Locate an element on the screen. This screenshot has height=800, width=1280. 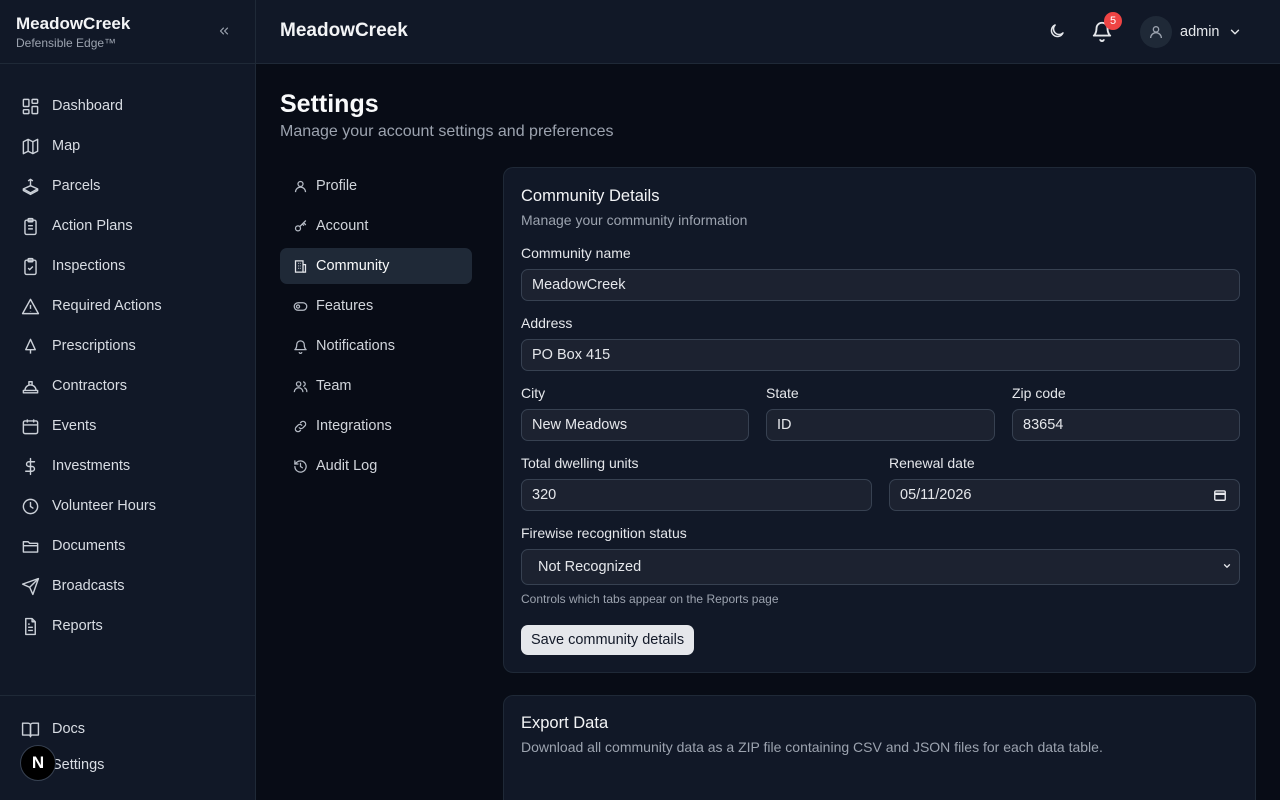
sidebar-item-contractors: Contractors is located at coordinates (127, 386).